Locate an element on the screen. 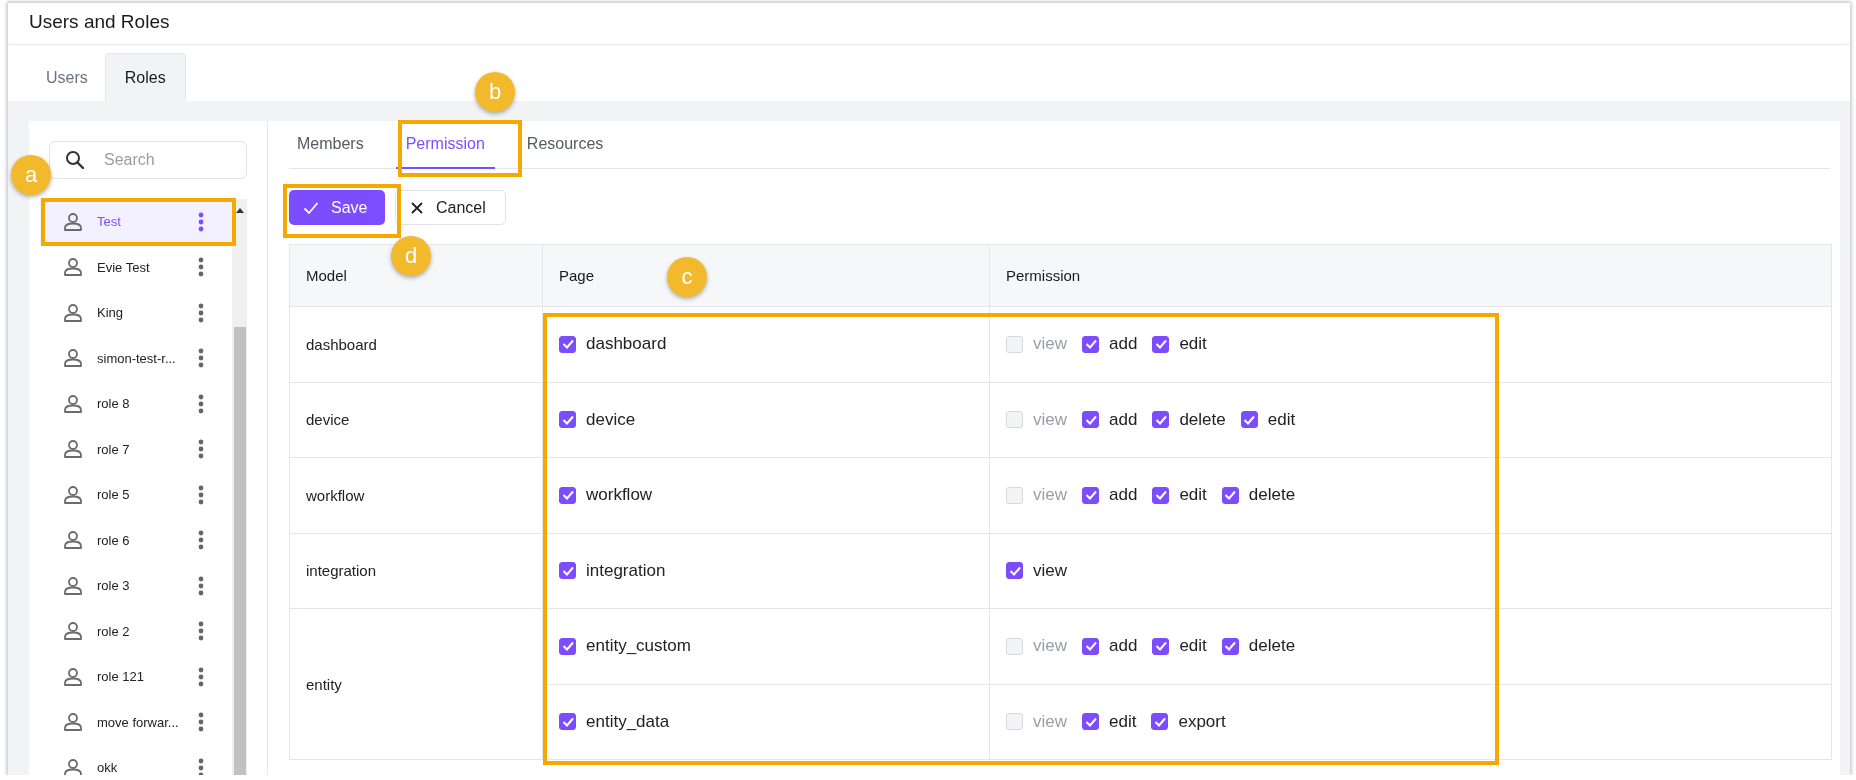 The width and height of the screenshot is (1856, 780). role-item: role 2 is located at coordinates (136, 631).